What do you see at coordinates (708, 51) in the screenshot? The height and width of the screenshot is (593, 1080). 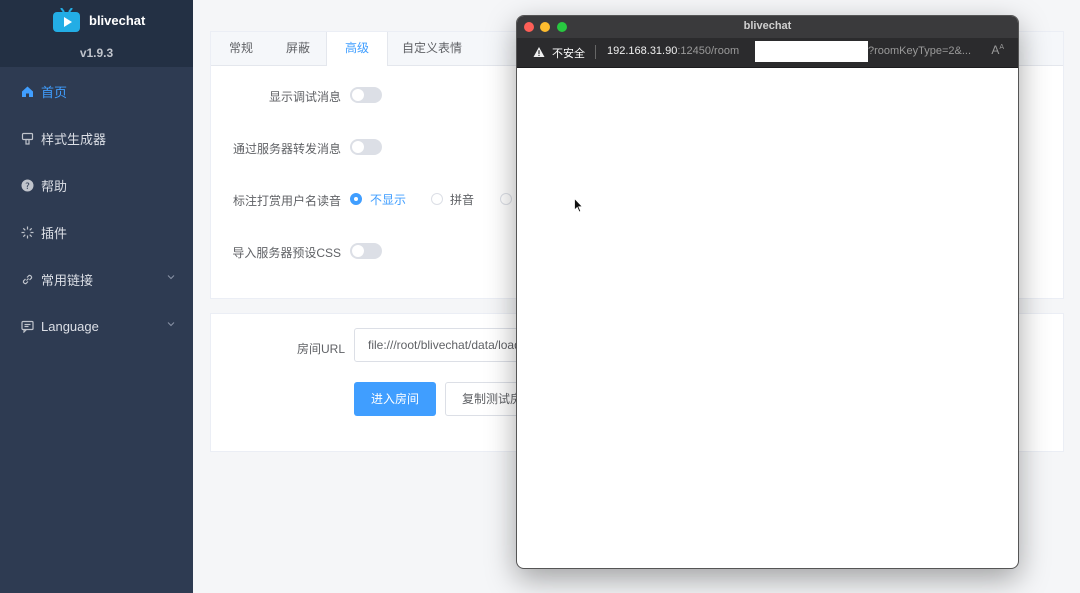 I see `url-path: :12450/room` at bounding box center [708, 51].